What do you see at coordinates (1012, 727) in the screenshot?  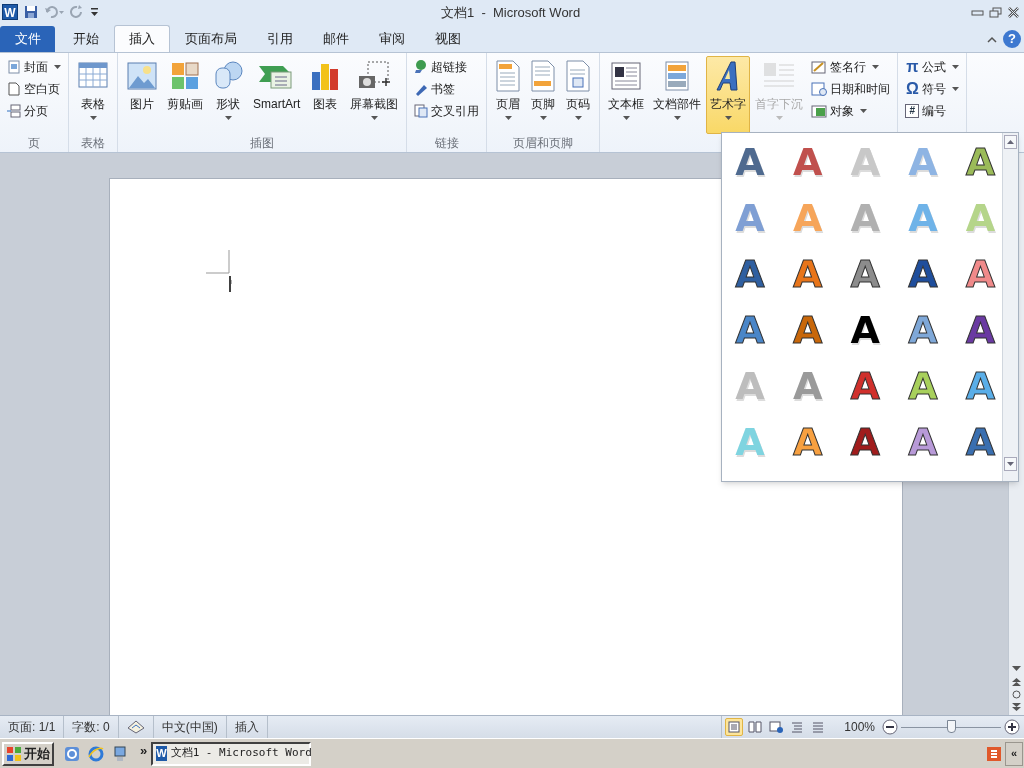 I see `zoom-in-icon` at bounding box center [1012, 727].